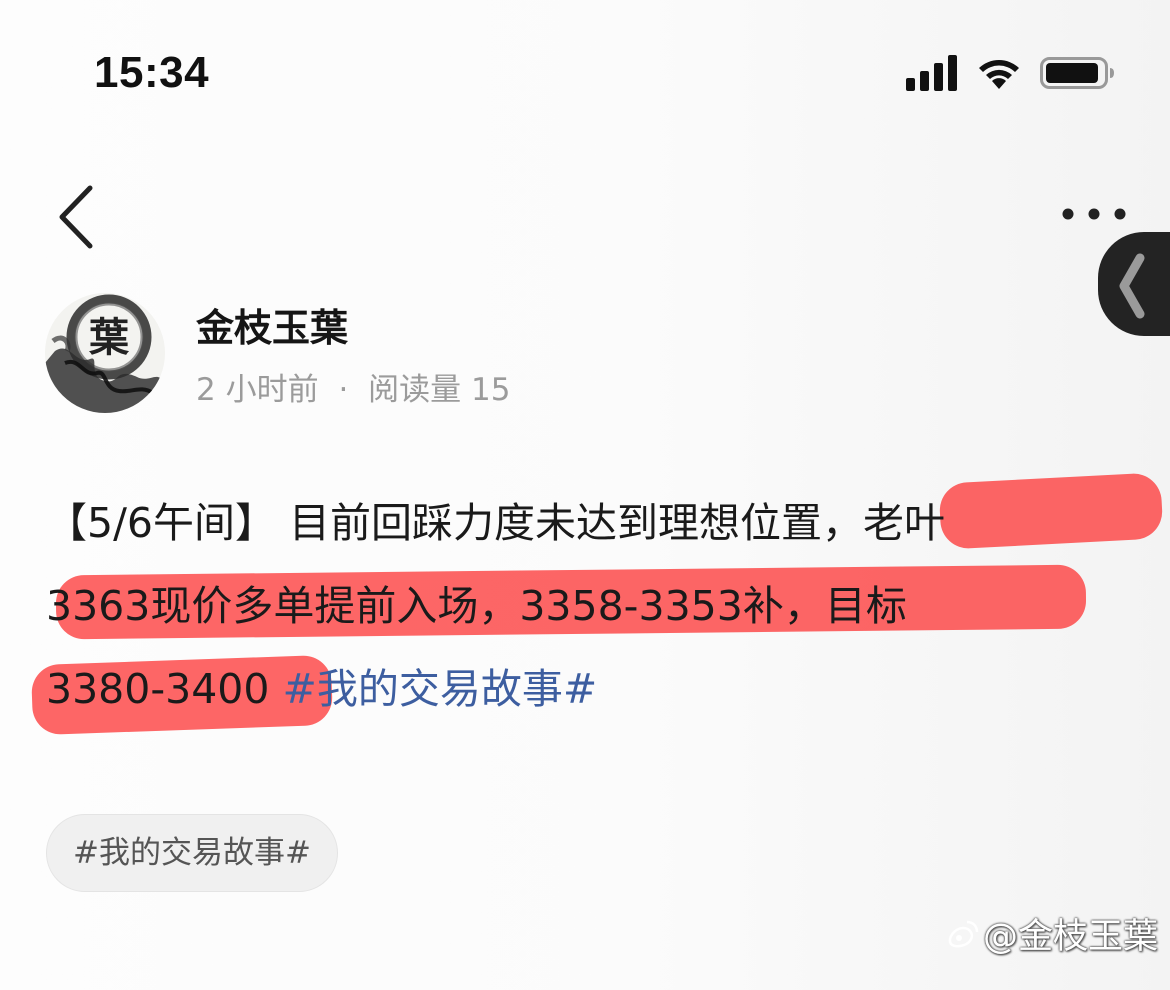 Image resolution: width=1170 pixels, height=990 pixels. Describe the element at coordinates (272, 324) in the screenshot. I see `author-name: 金枝玉葉` at that location.